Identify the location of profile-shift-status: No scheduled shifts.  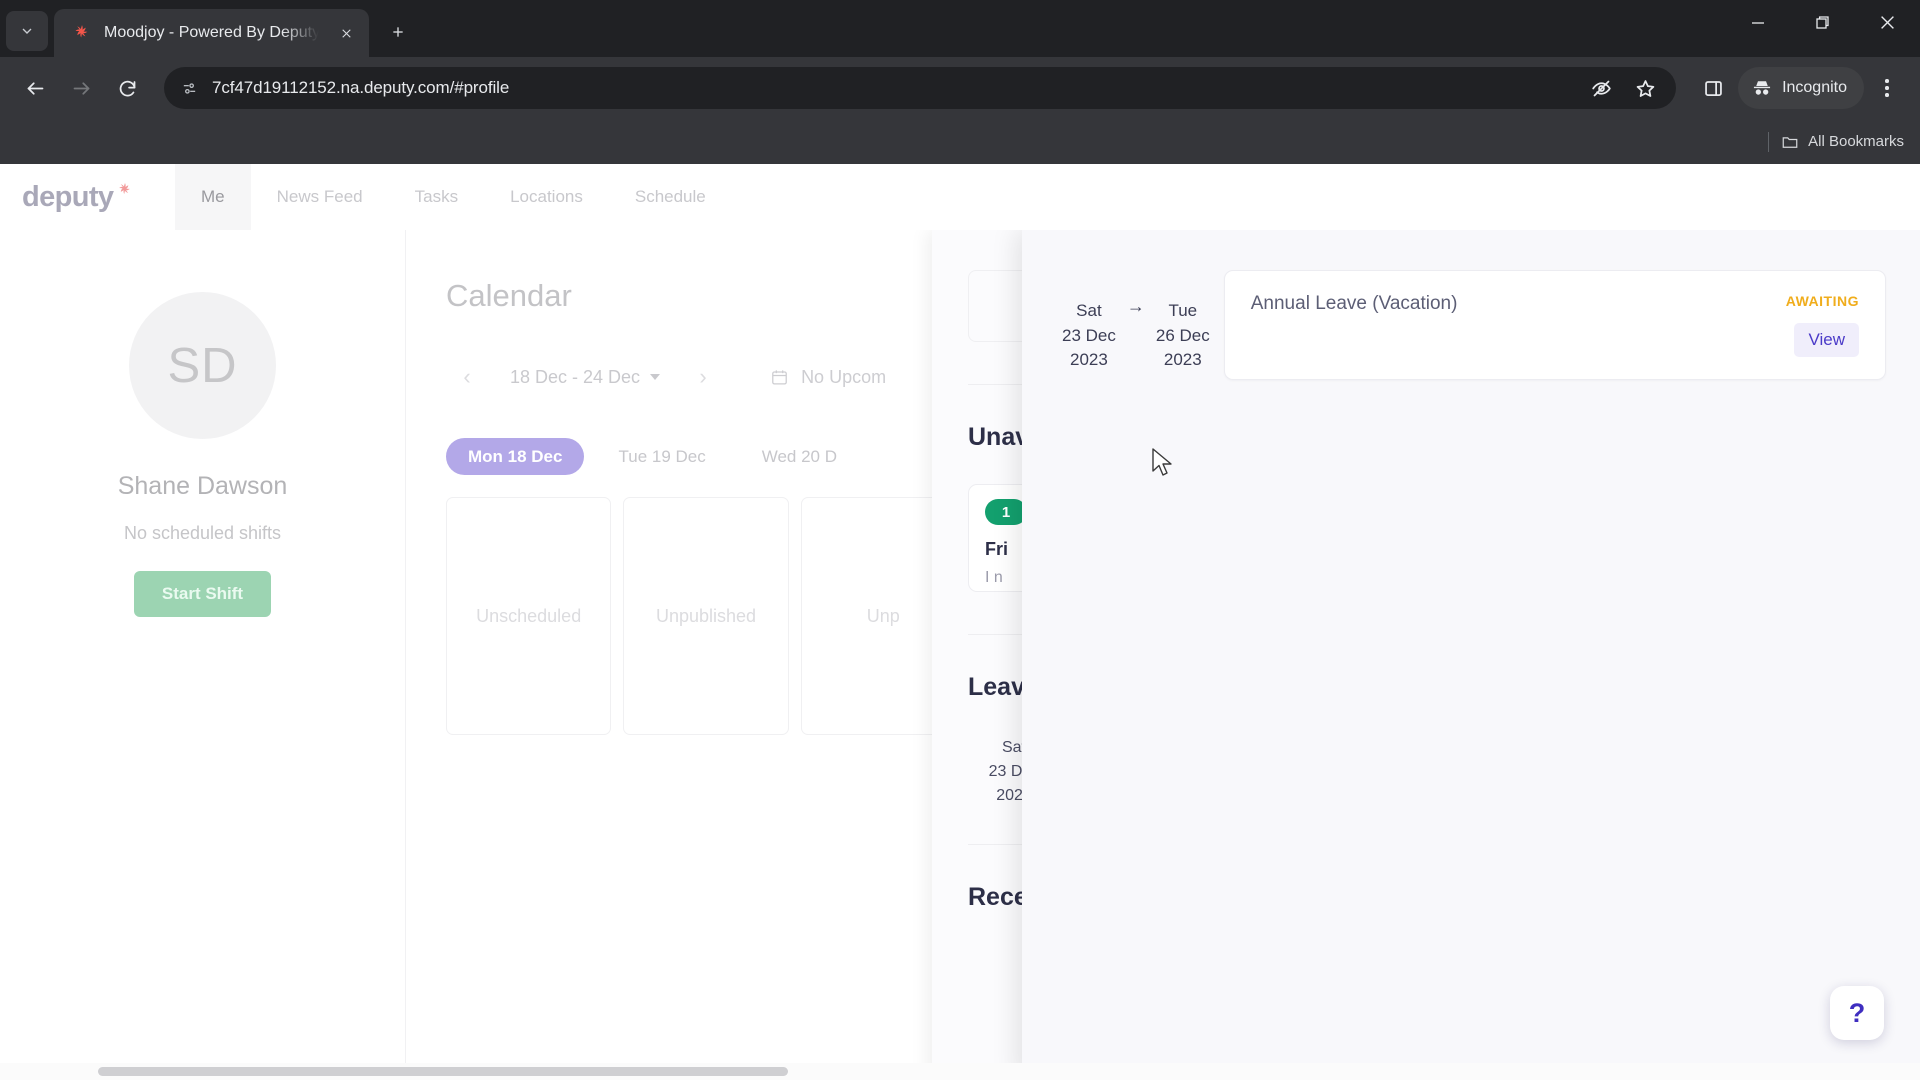
(202, 533).